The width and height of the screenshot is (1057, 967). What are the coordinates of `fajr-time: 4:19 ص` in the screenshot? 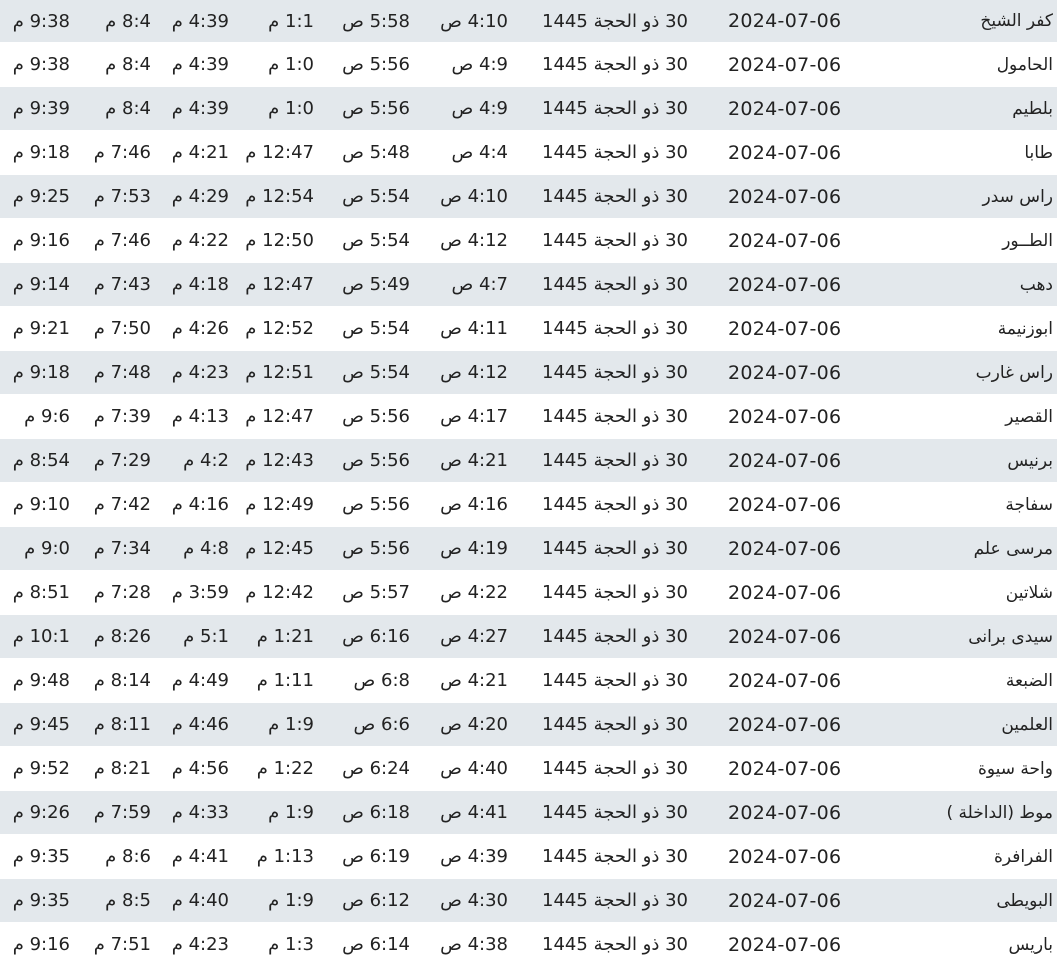 It's located at (474, 548).